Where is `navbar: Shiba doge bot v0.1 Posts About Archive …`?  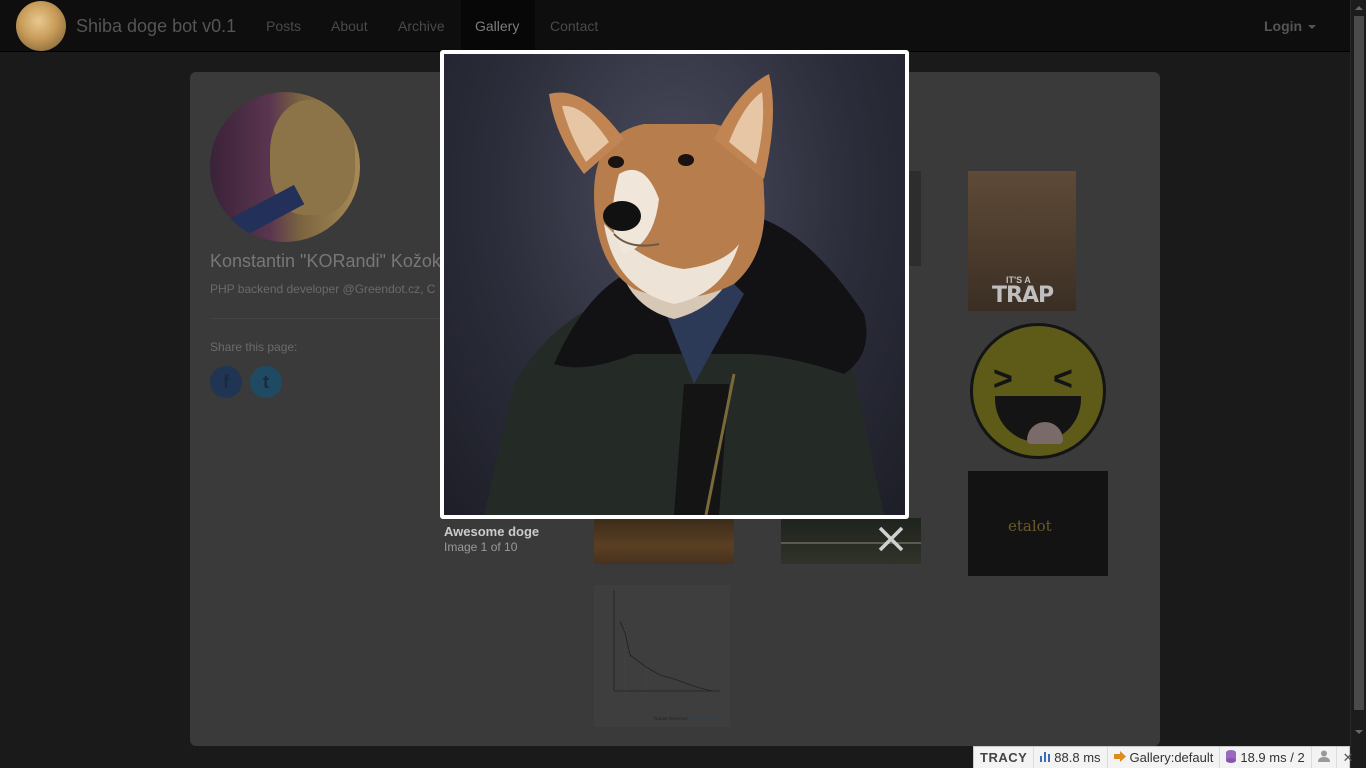
navbar: Shiba doge bot v0.1 Posts About Archive … is located at coordinates (675, 26).